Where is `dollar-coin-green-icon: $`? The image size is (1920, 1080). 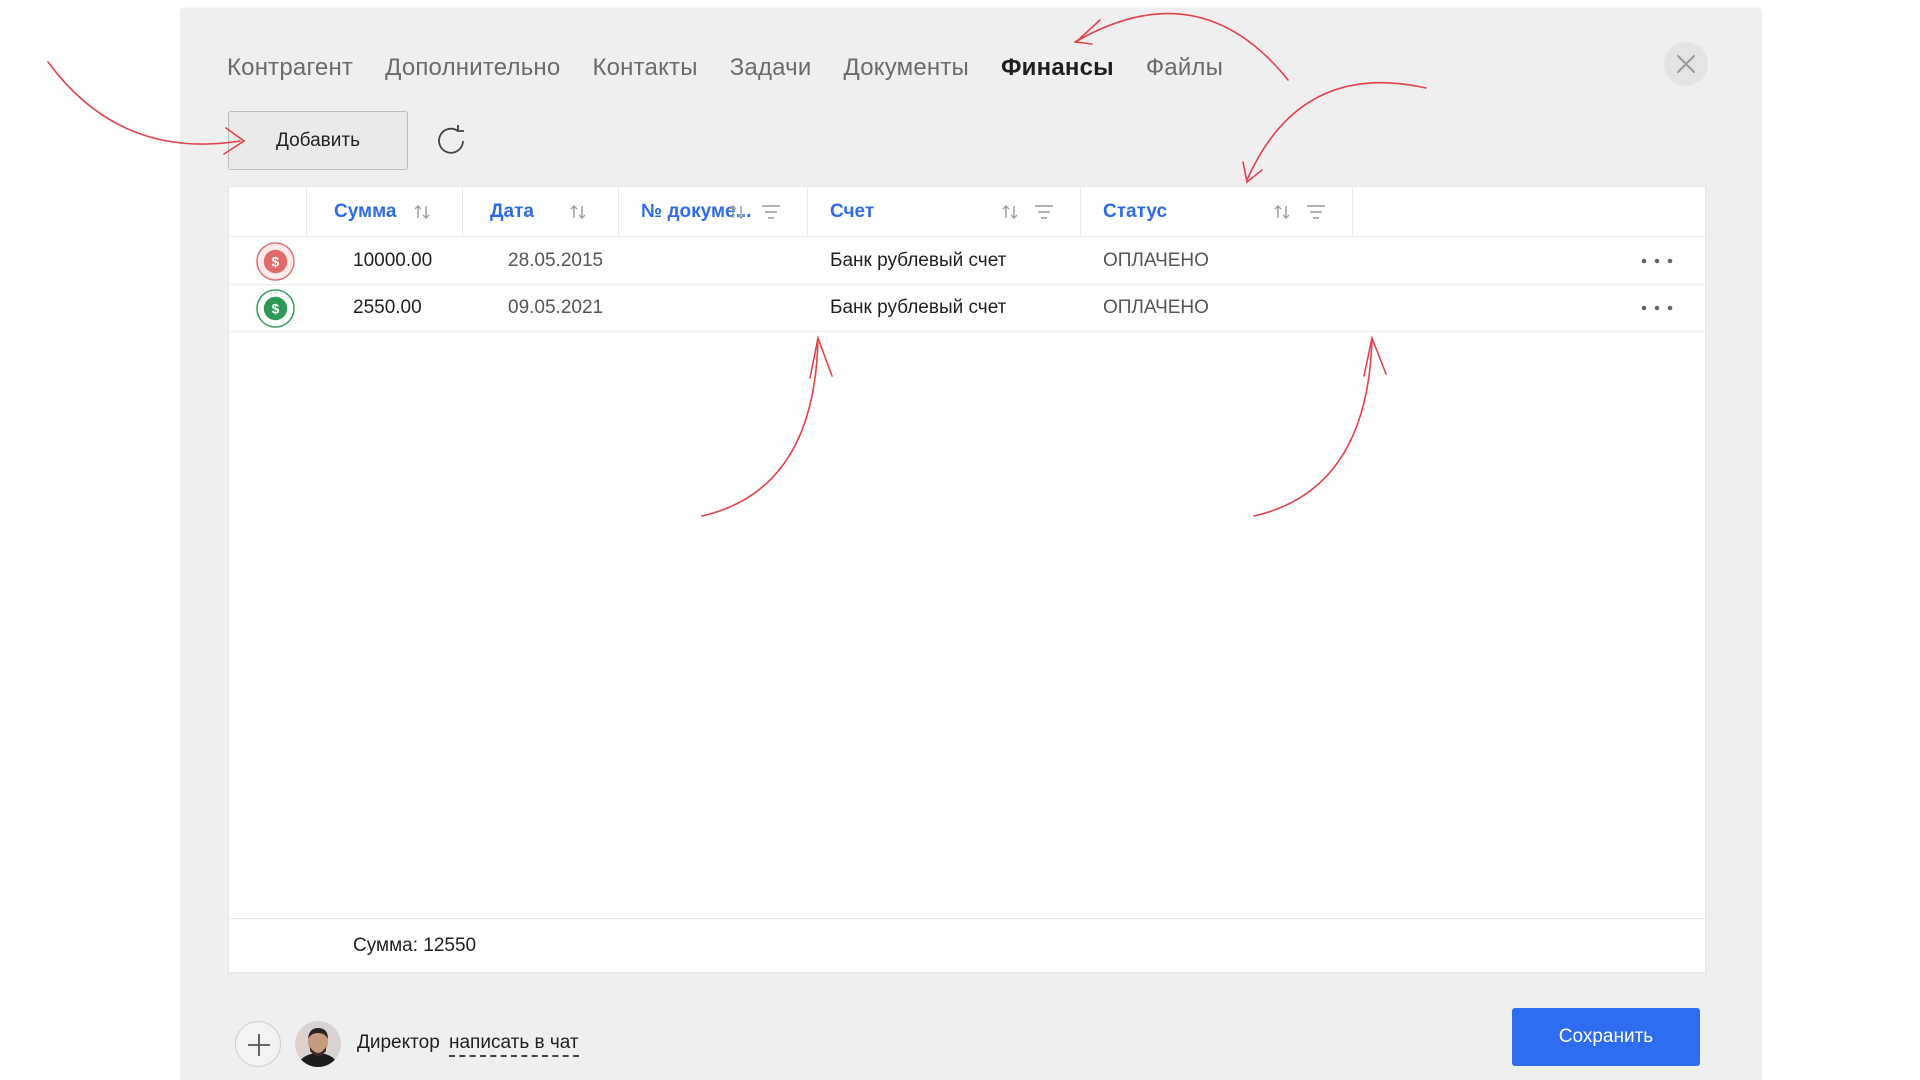 dollar-coin-green-icon: $ is located at coordinates (275, 308).